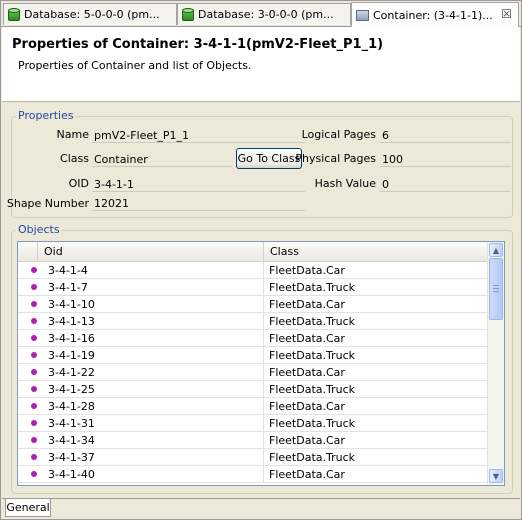  I want to click on class-field: Container, so click(162, 159).